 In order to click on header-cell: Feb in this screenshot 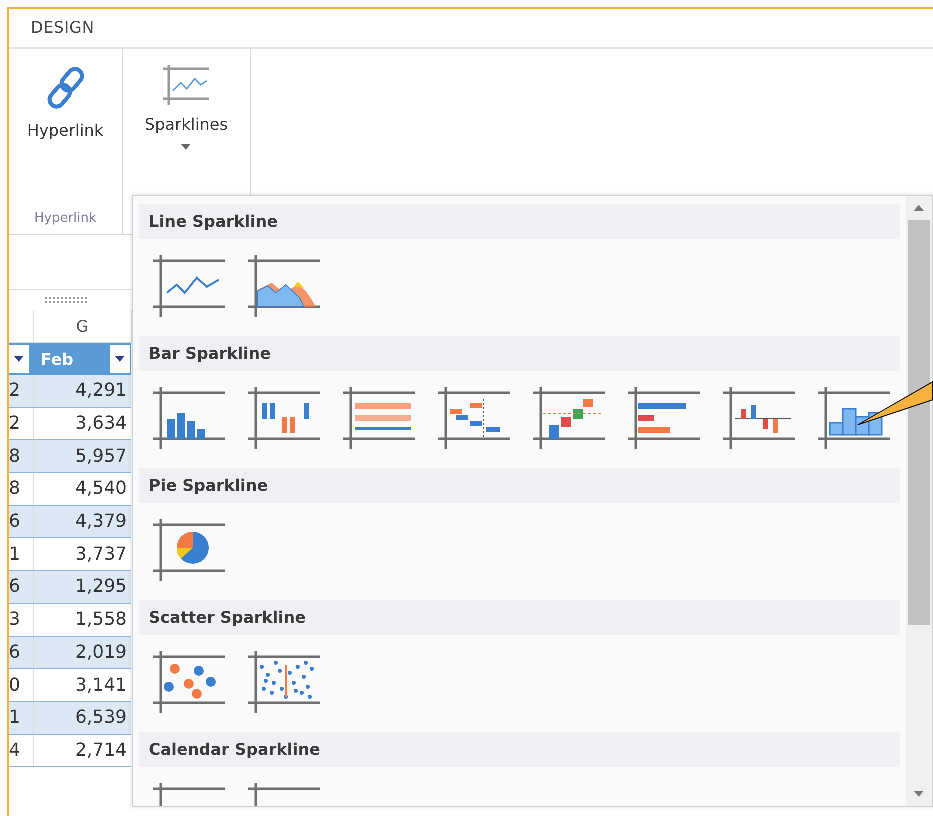, I will do `click(82, 359)`.